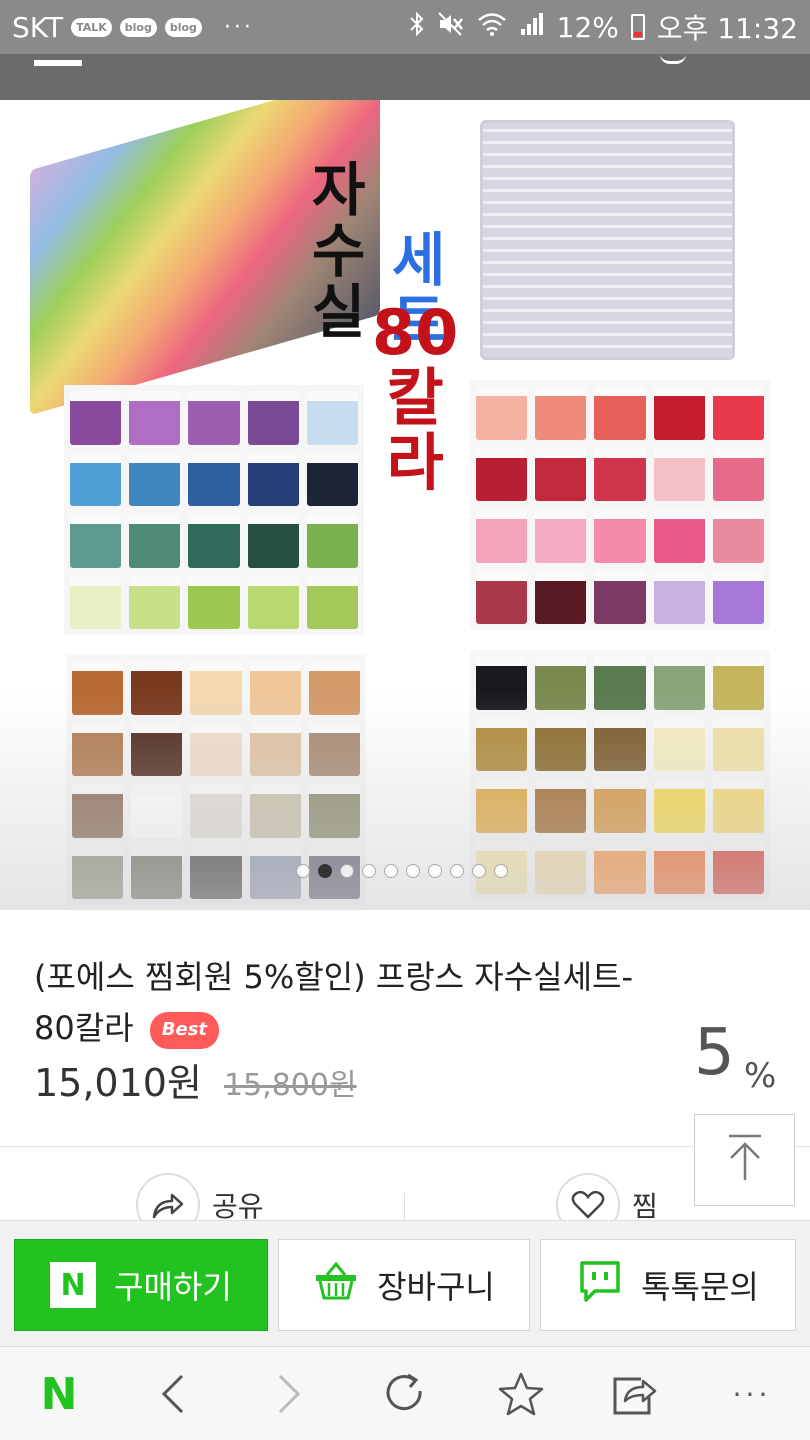  What do you see at coordinates (334, 1003) in the screenshot?
I see `product-title-text: (포에스 찜회원 5%할인) 프랑스 자수실세트- 80칼라` at bounding box center [334, 1003].